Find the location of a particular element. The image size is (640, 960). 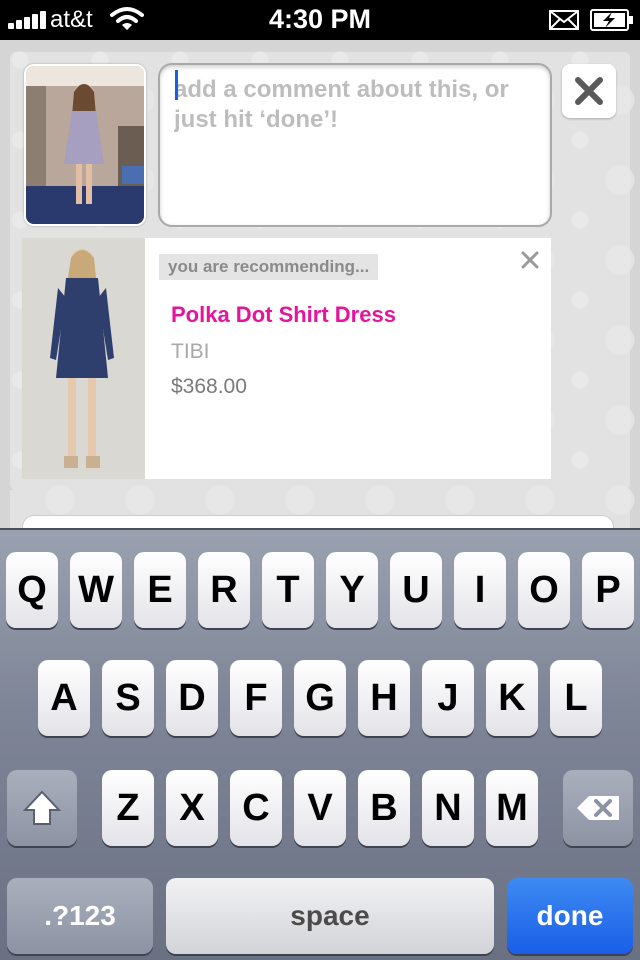

backspace-key is located at coordinates (598, 808).